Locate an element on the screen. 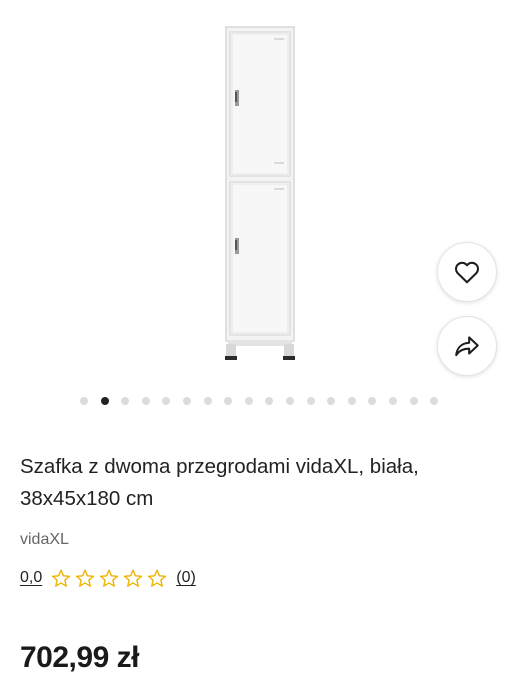  share-button is located at coordinates (467, 346).